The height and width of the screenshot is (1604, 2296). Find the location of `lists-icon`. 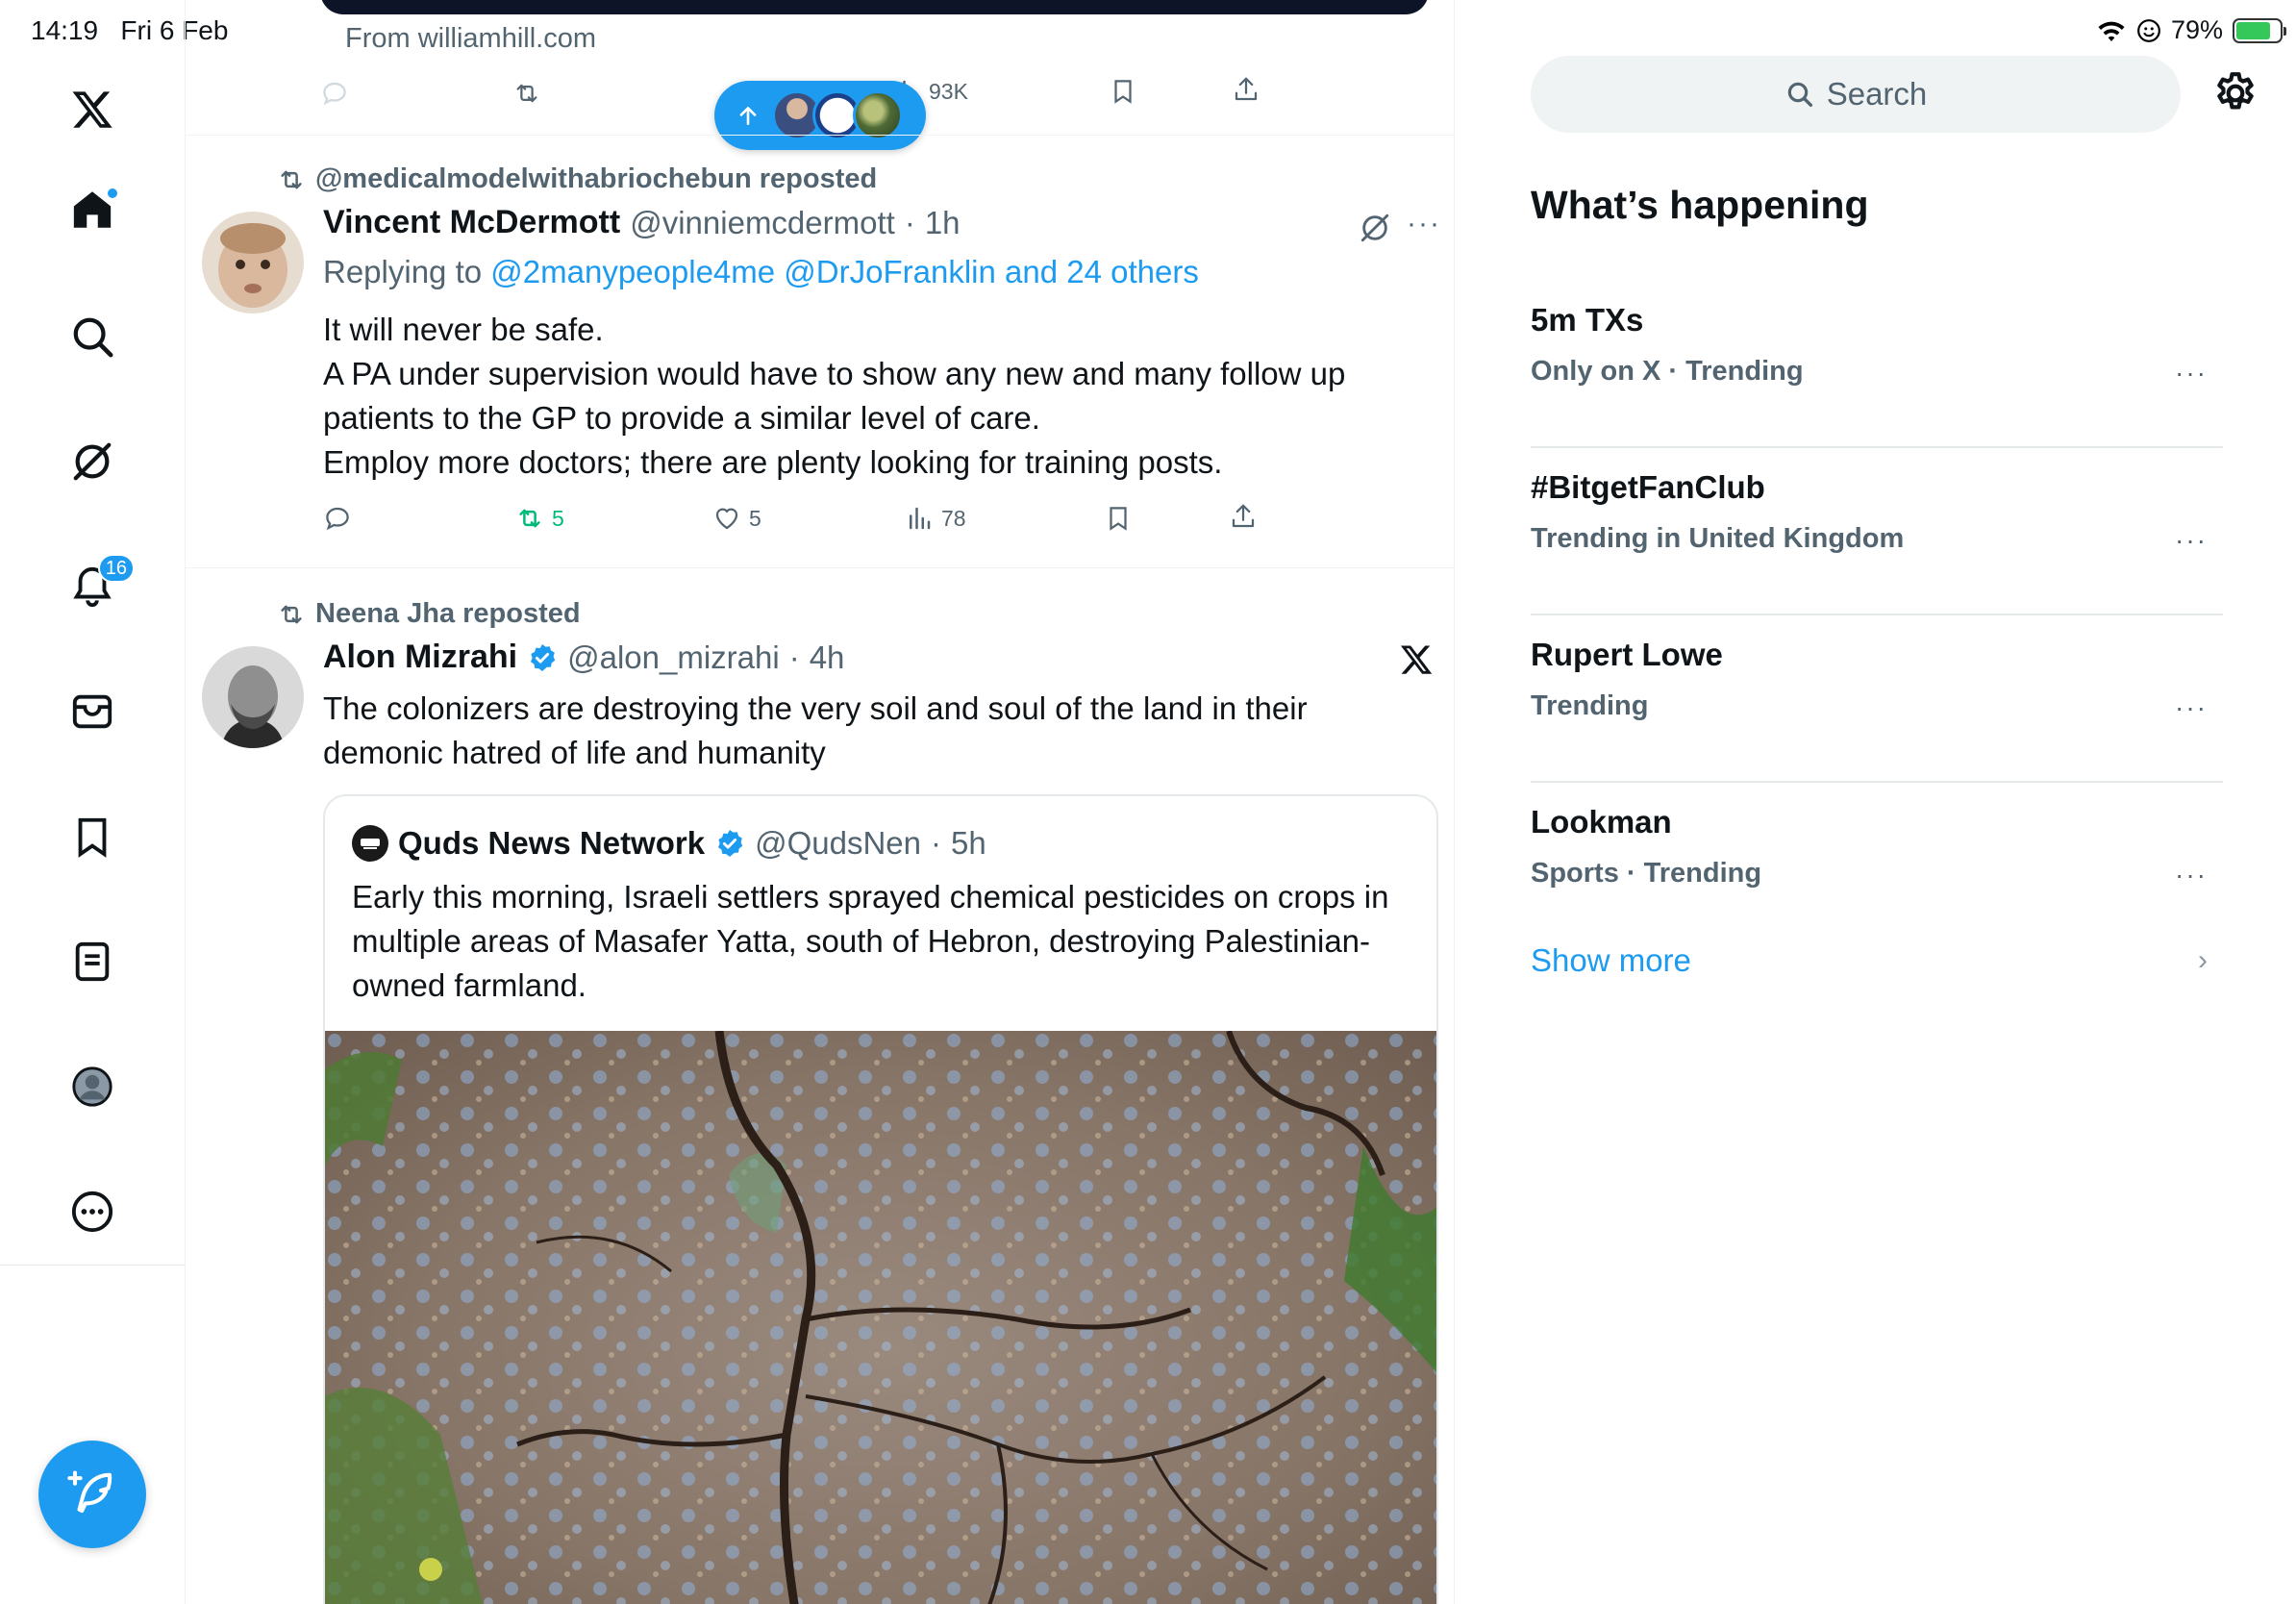

lists-icon is located at coordinates (92, 961).